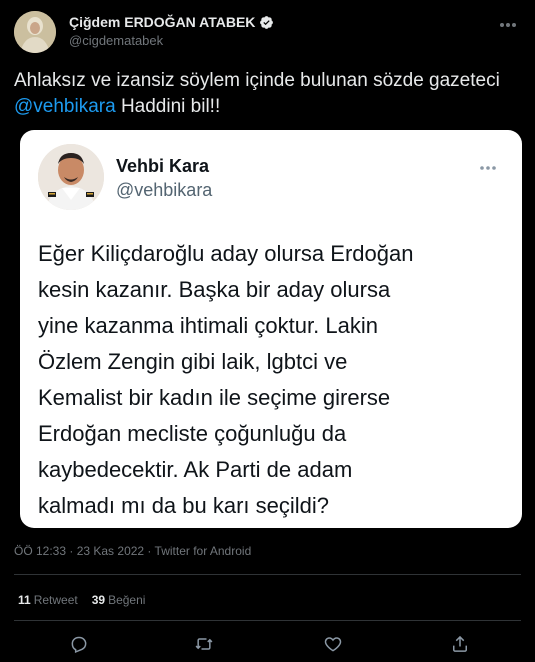  I want to click on author-avatar, so click(35, 32).